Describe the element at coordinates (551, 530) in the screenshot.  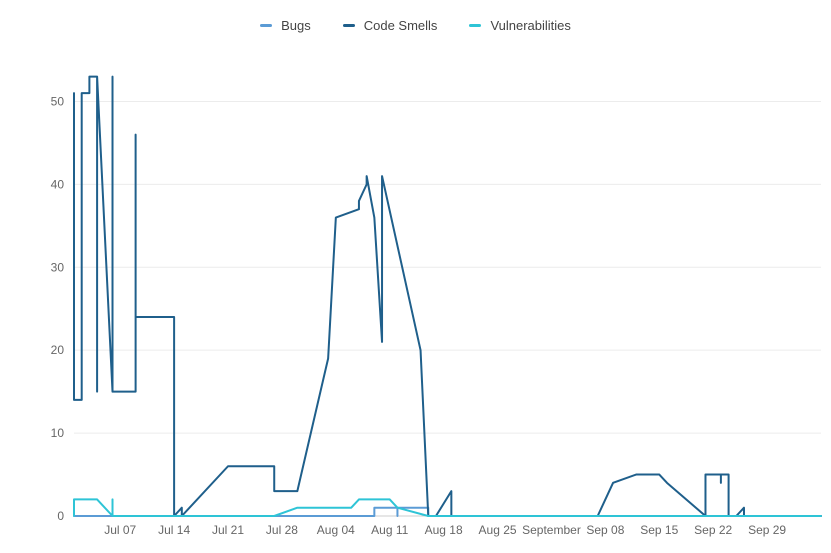
I see `x-tick-label: September` at that location.